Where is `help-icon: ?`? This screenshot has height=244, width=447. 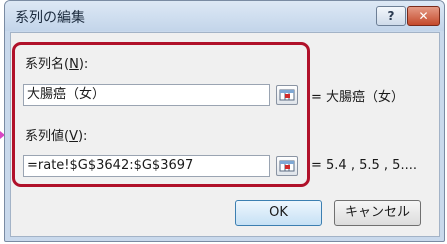 help-icon: ? is located at coordinates (391, 16).